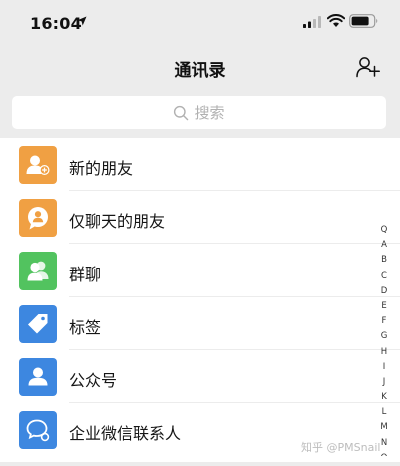  I want to click on index-letter: G, so click(384, 336).